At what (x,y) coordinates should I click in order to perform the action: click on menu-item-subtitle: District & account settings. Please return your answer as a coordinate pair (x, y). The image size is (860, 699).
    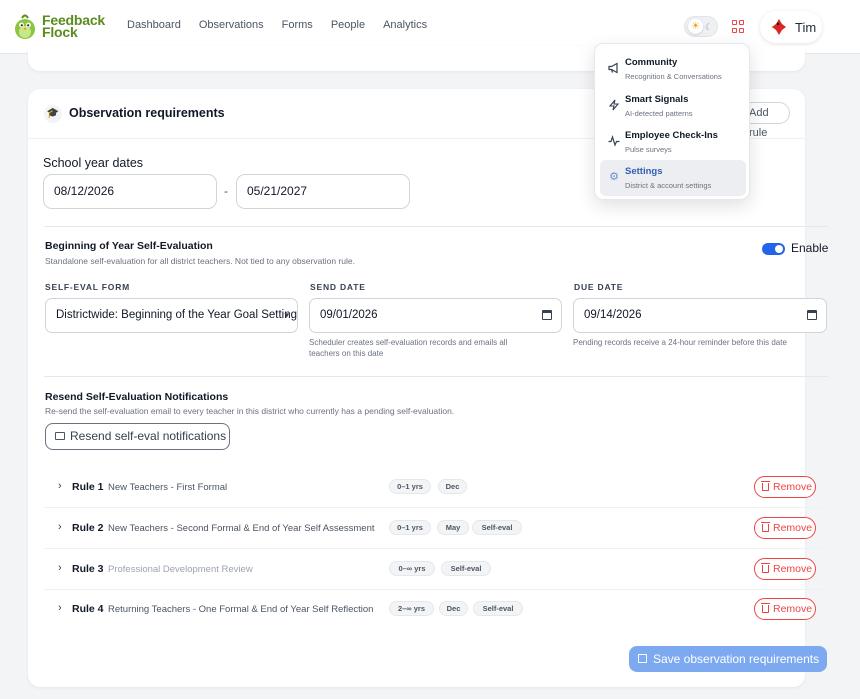
    Looking at the image, I should click on (668, 185).